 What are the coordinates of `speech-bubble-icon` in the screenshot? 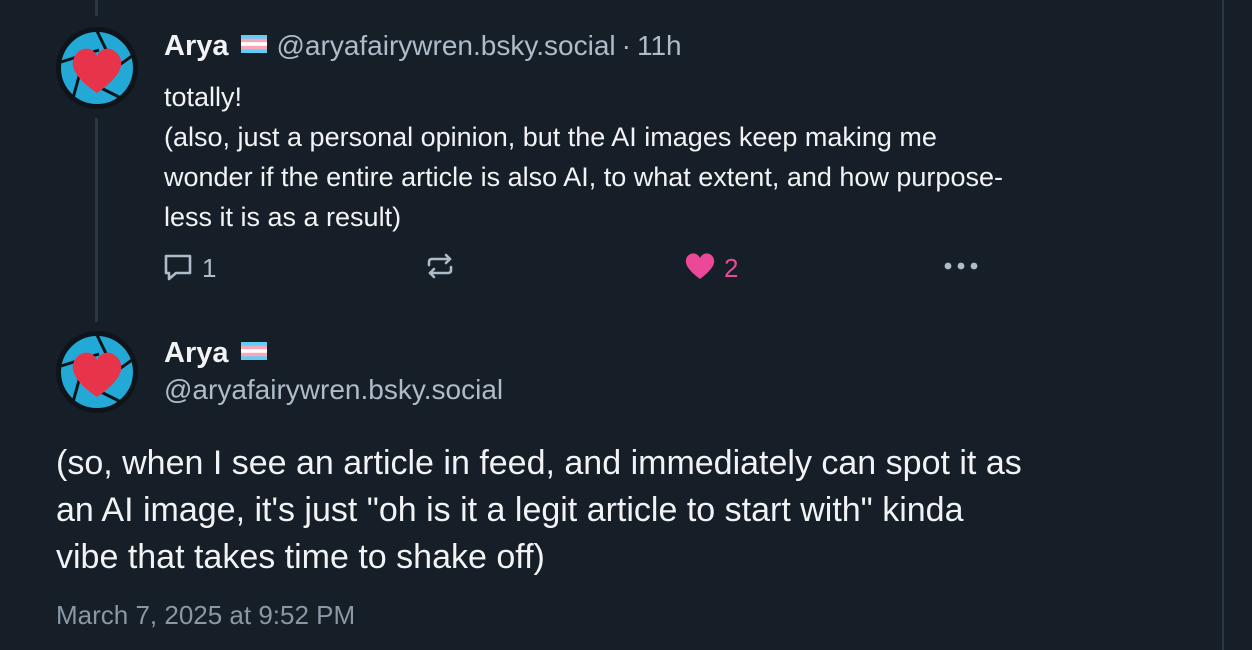 It's located at (178, 268).